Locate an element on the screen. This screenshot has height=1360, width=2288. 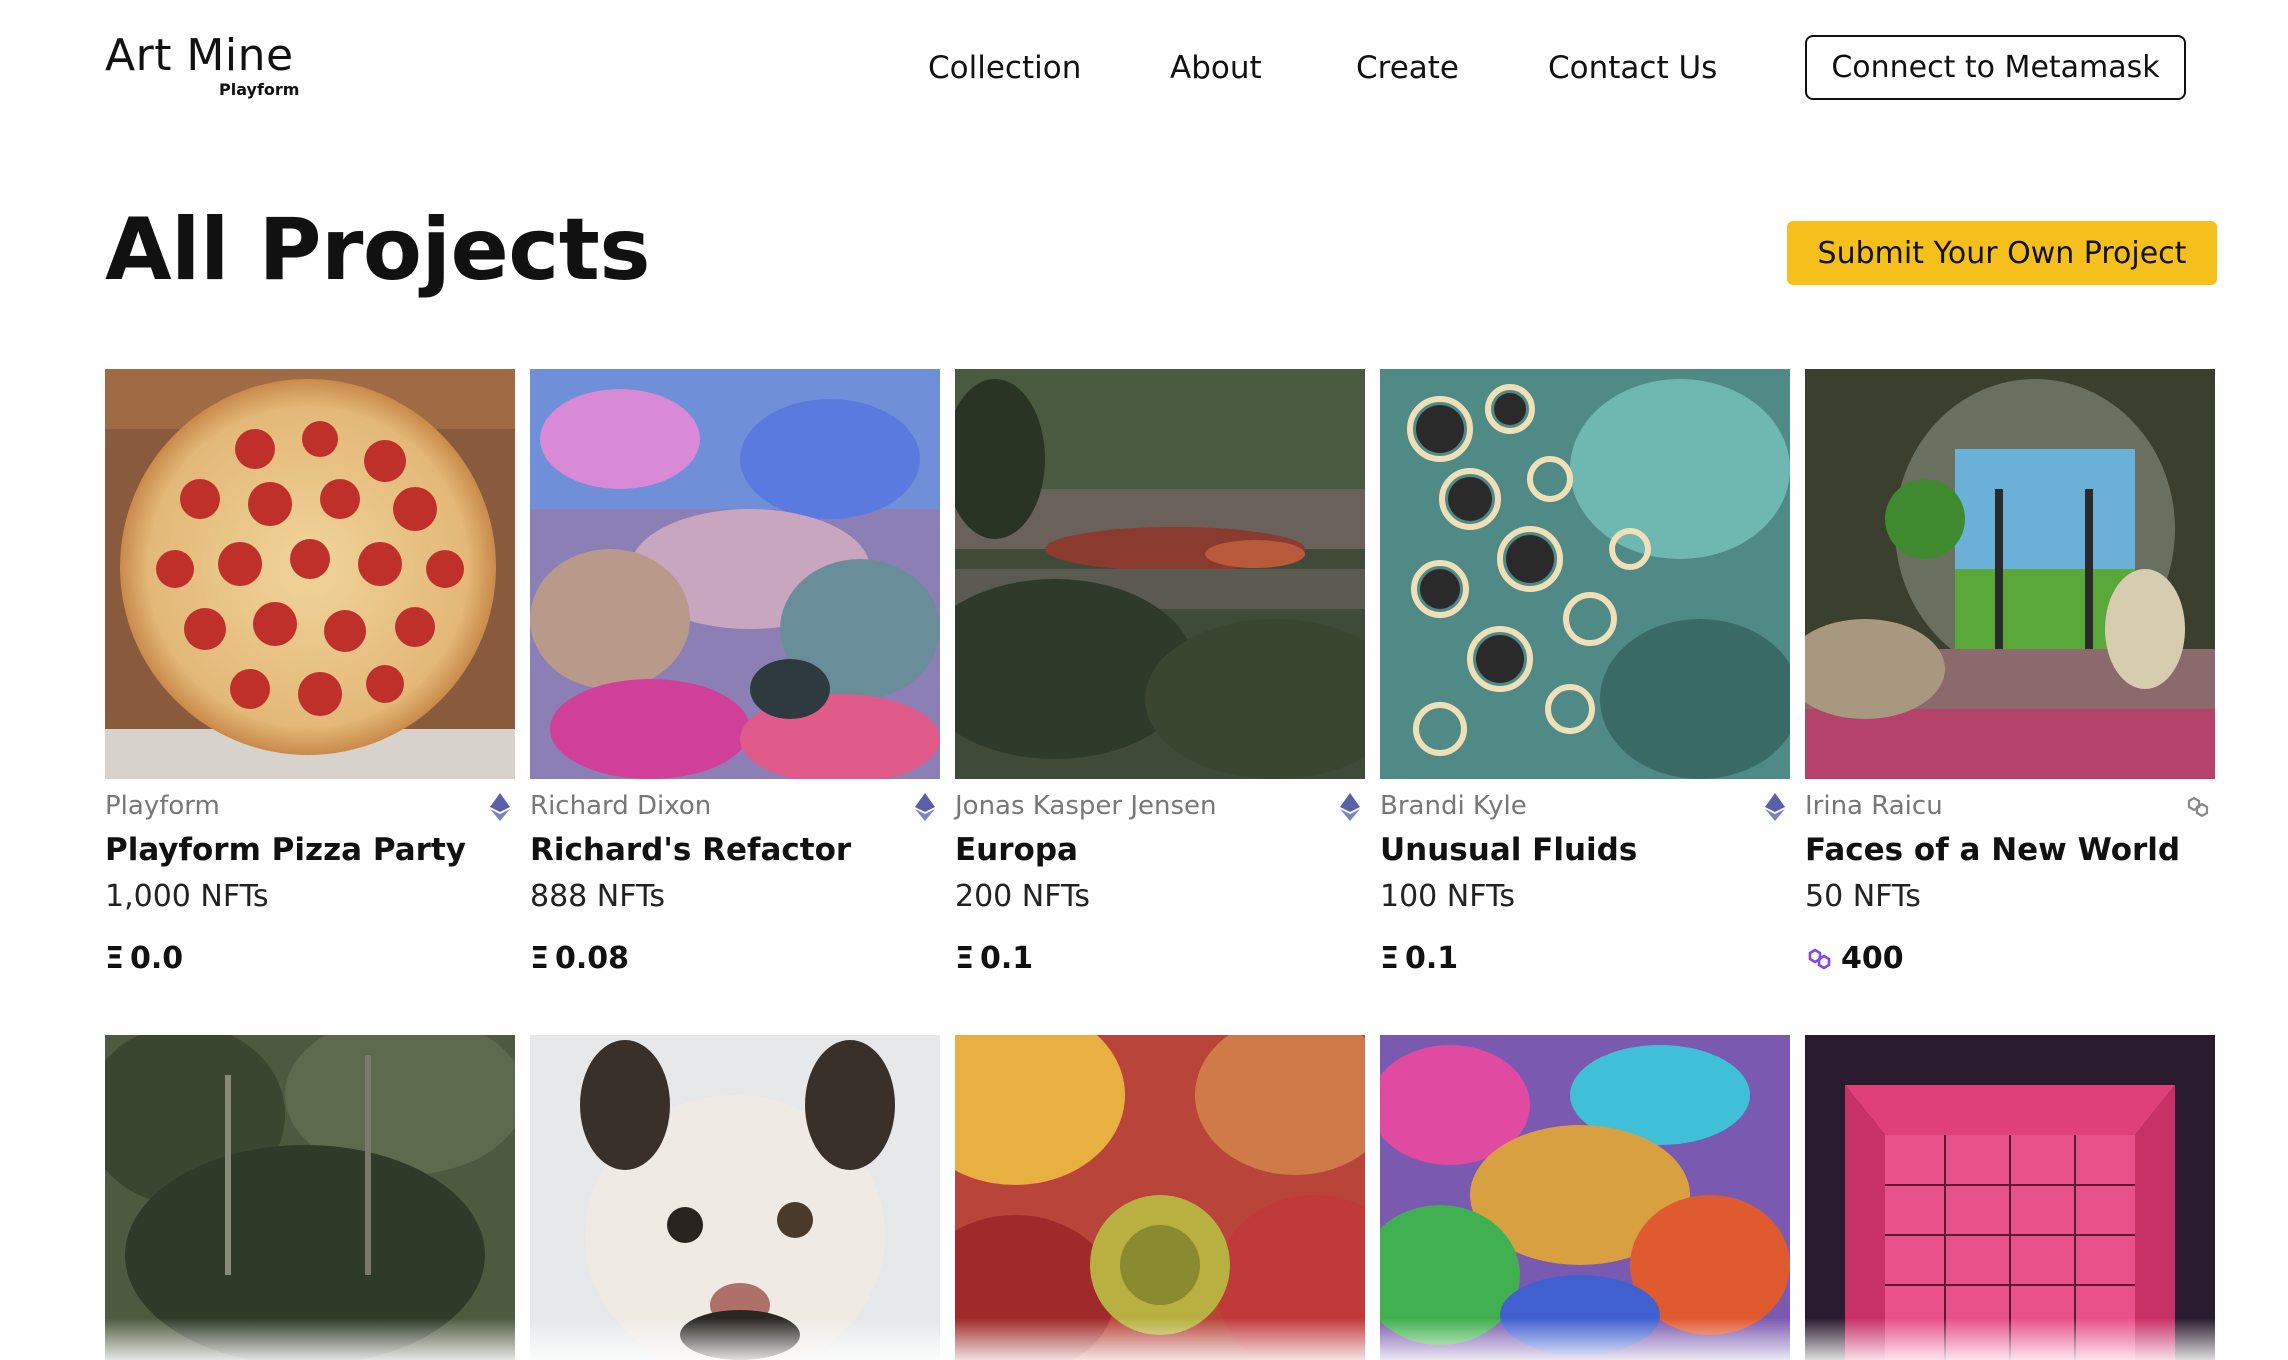
project-price: Ξ 0.0 is located at coordinates (144, 958).